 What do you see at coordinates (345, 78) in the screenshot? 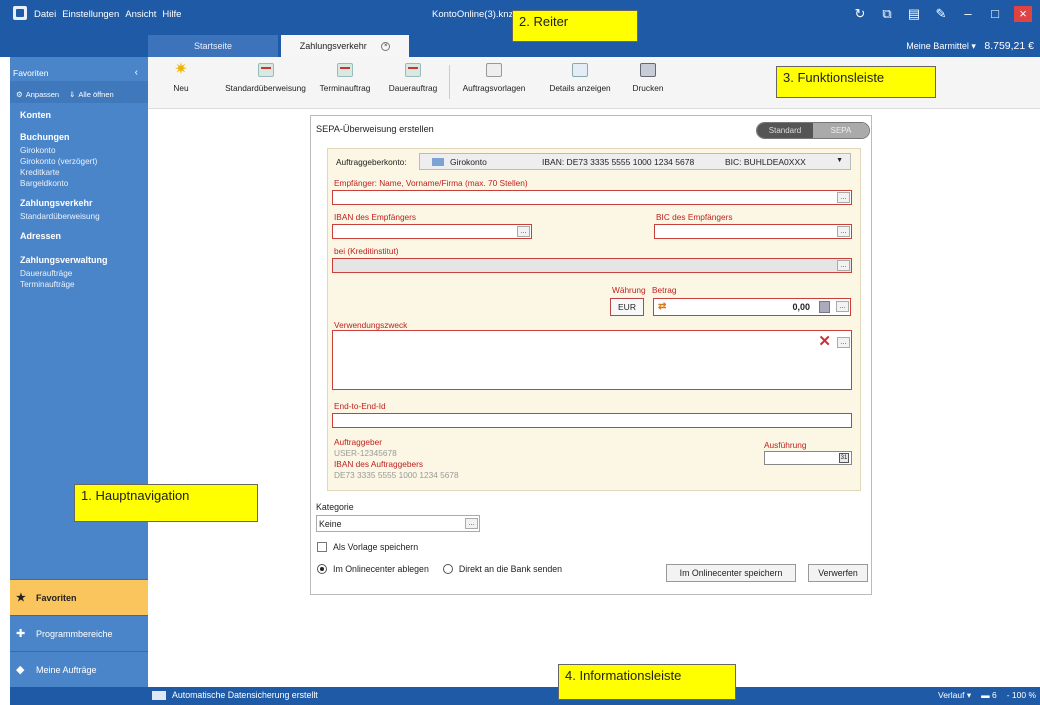
I see `toolbar-terminauftrag-button: Terminauftrag` at bounding box center [345, 78].